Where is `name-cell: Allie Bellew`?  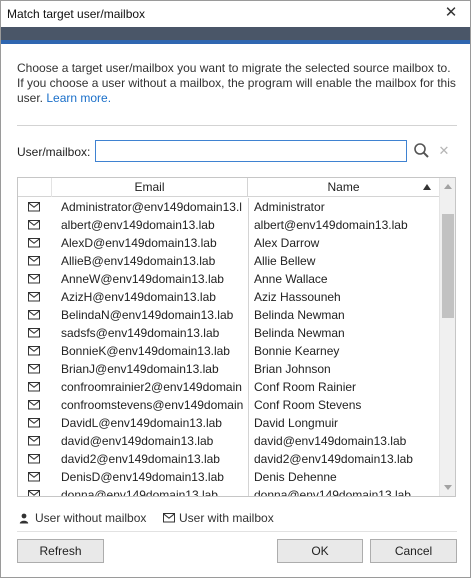
name-cell: Allie Bellew is located at coordinates (285, 261).